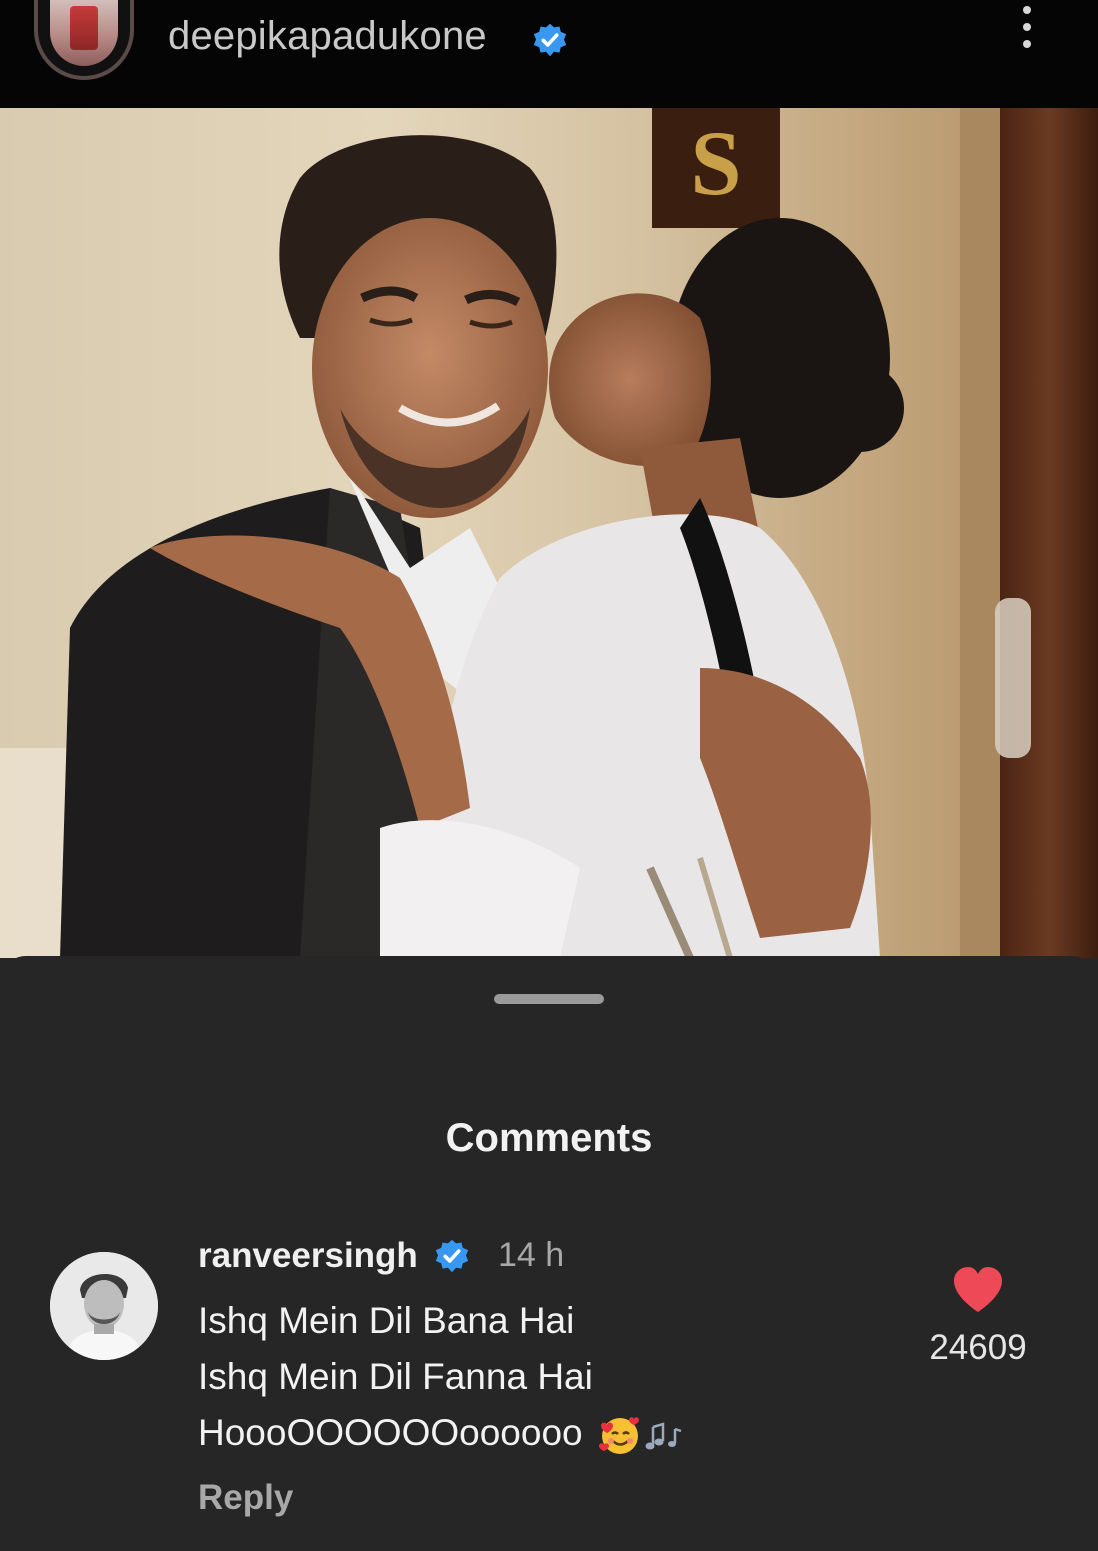  What do you see at coordinates (549, 1138) in the screenshot?
I see `sheet-title: Comments` at bounding box center [549, 1138].